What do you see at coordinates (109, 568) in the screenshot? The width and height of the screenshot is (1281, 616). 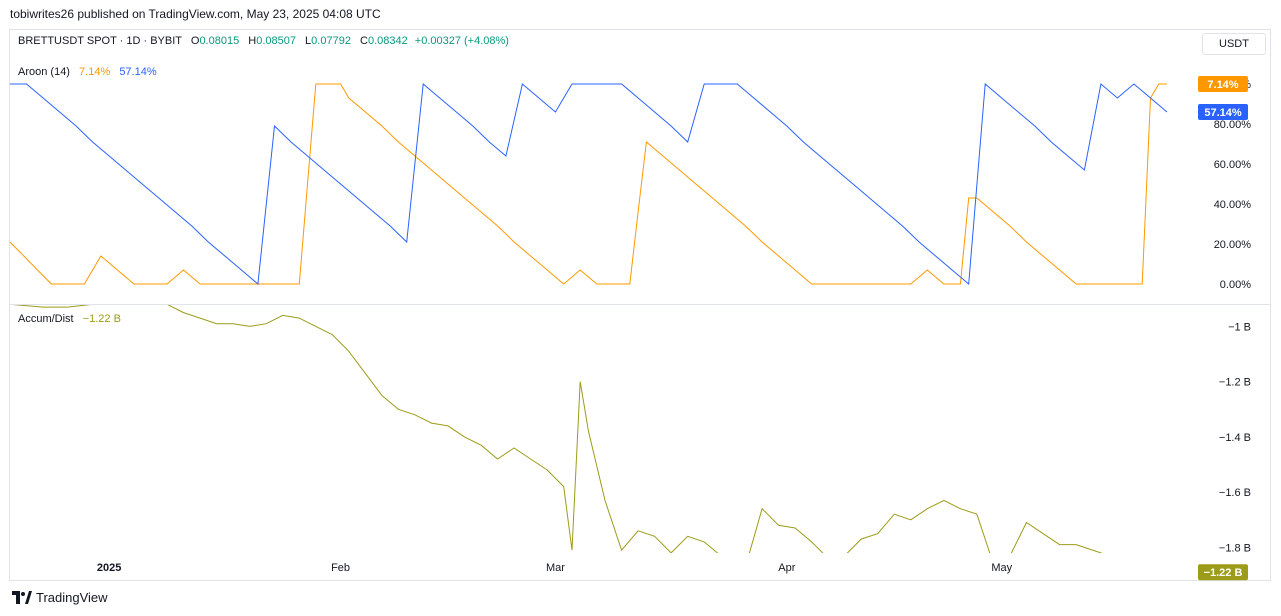 I see `x-axis-label: 2025` at bounding box center [109, 568].